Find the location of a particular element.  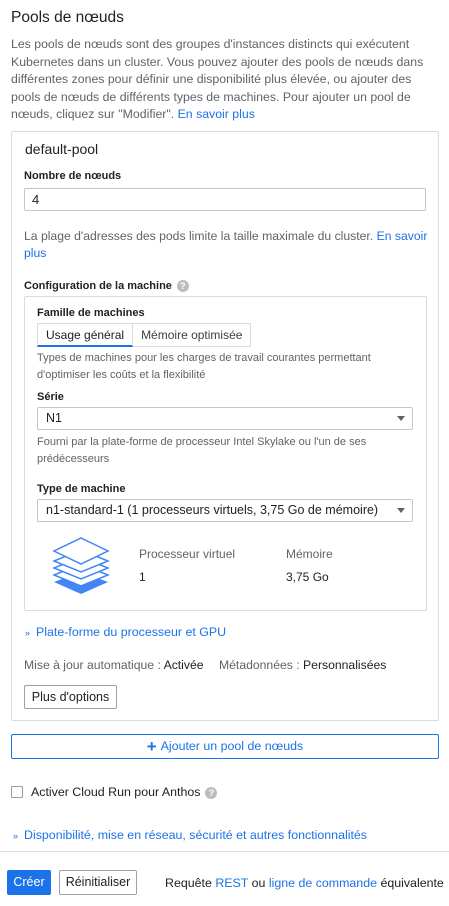

rest-link: REST is located at coordinates (231, 883).